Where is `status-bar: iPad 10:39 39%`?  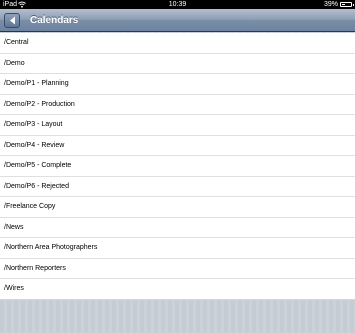 status-bar: iPad 10:39 39% is located at coordinates (177, 4).